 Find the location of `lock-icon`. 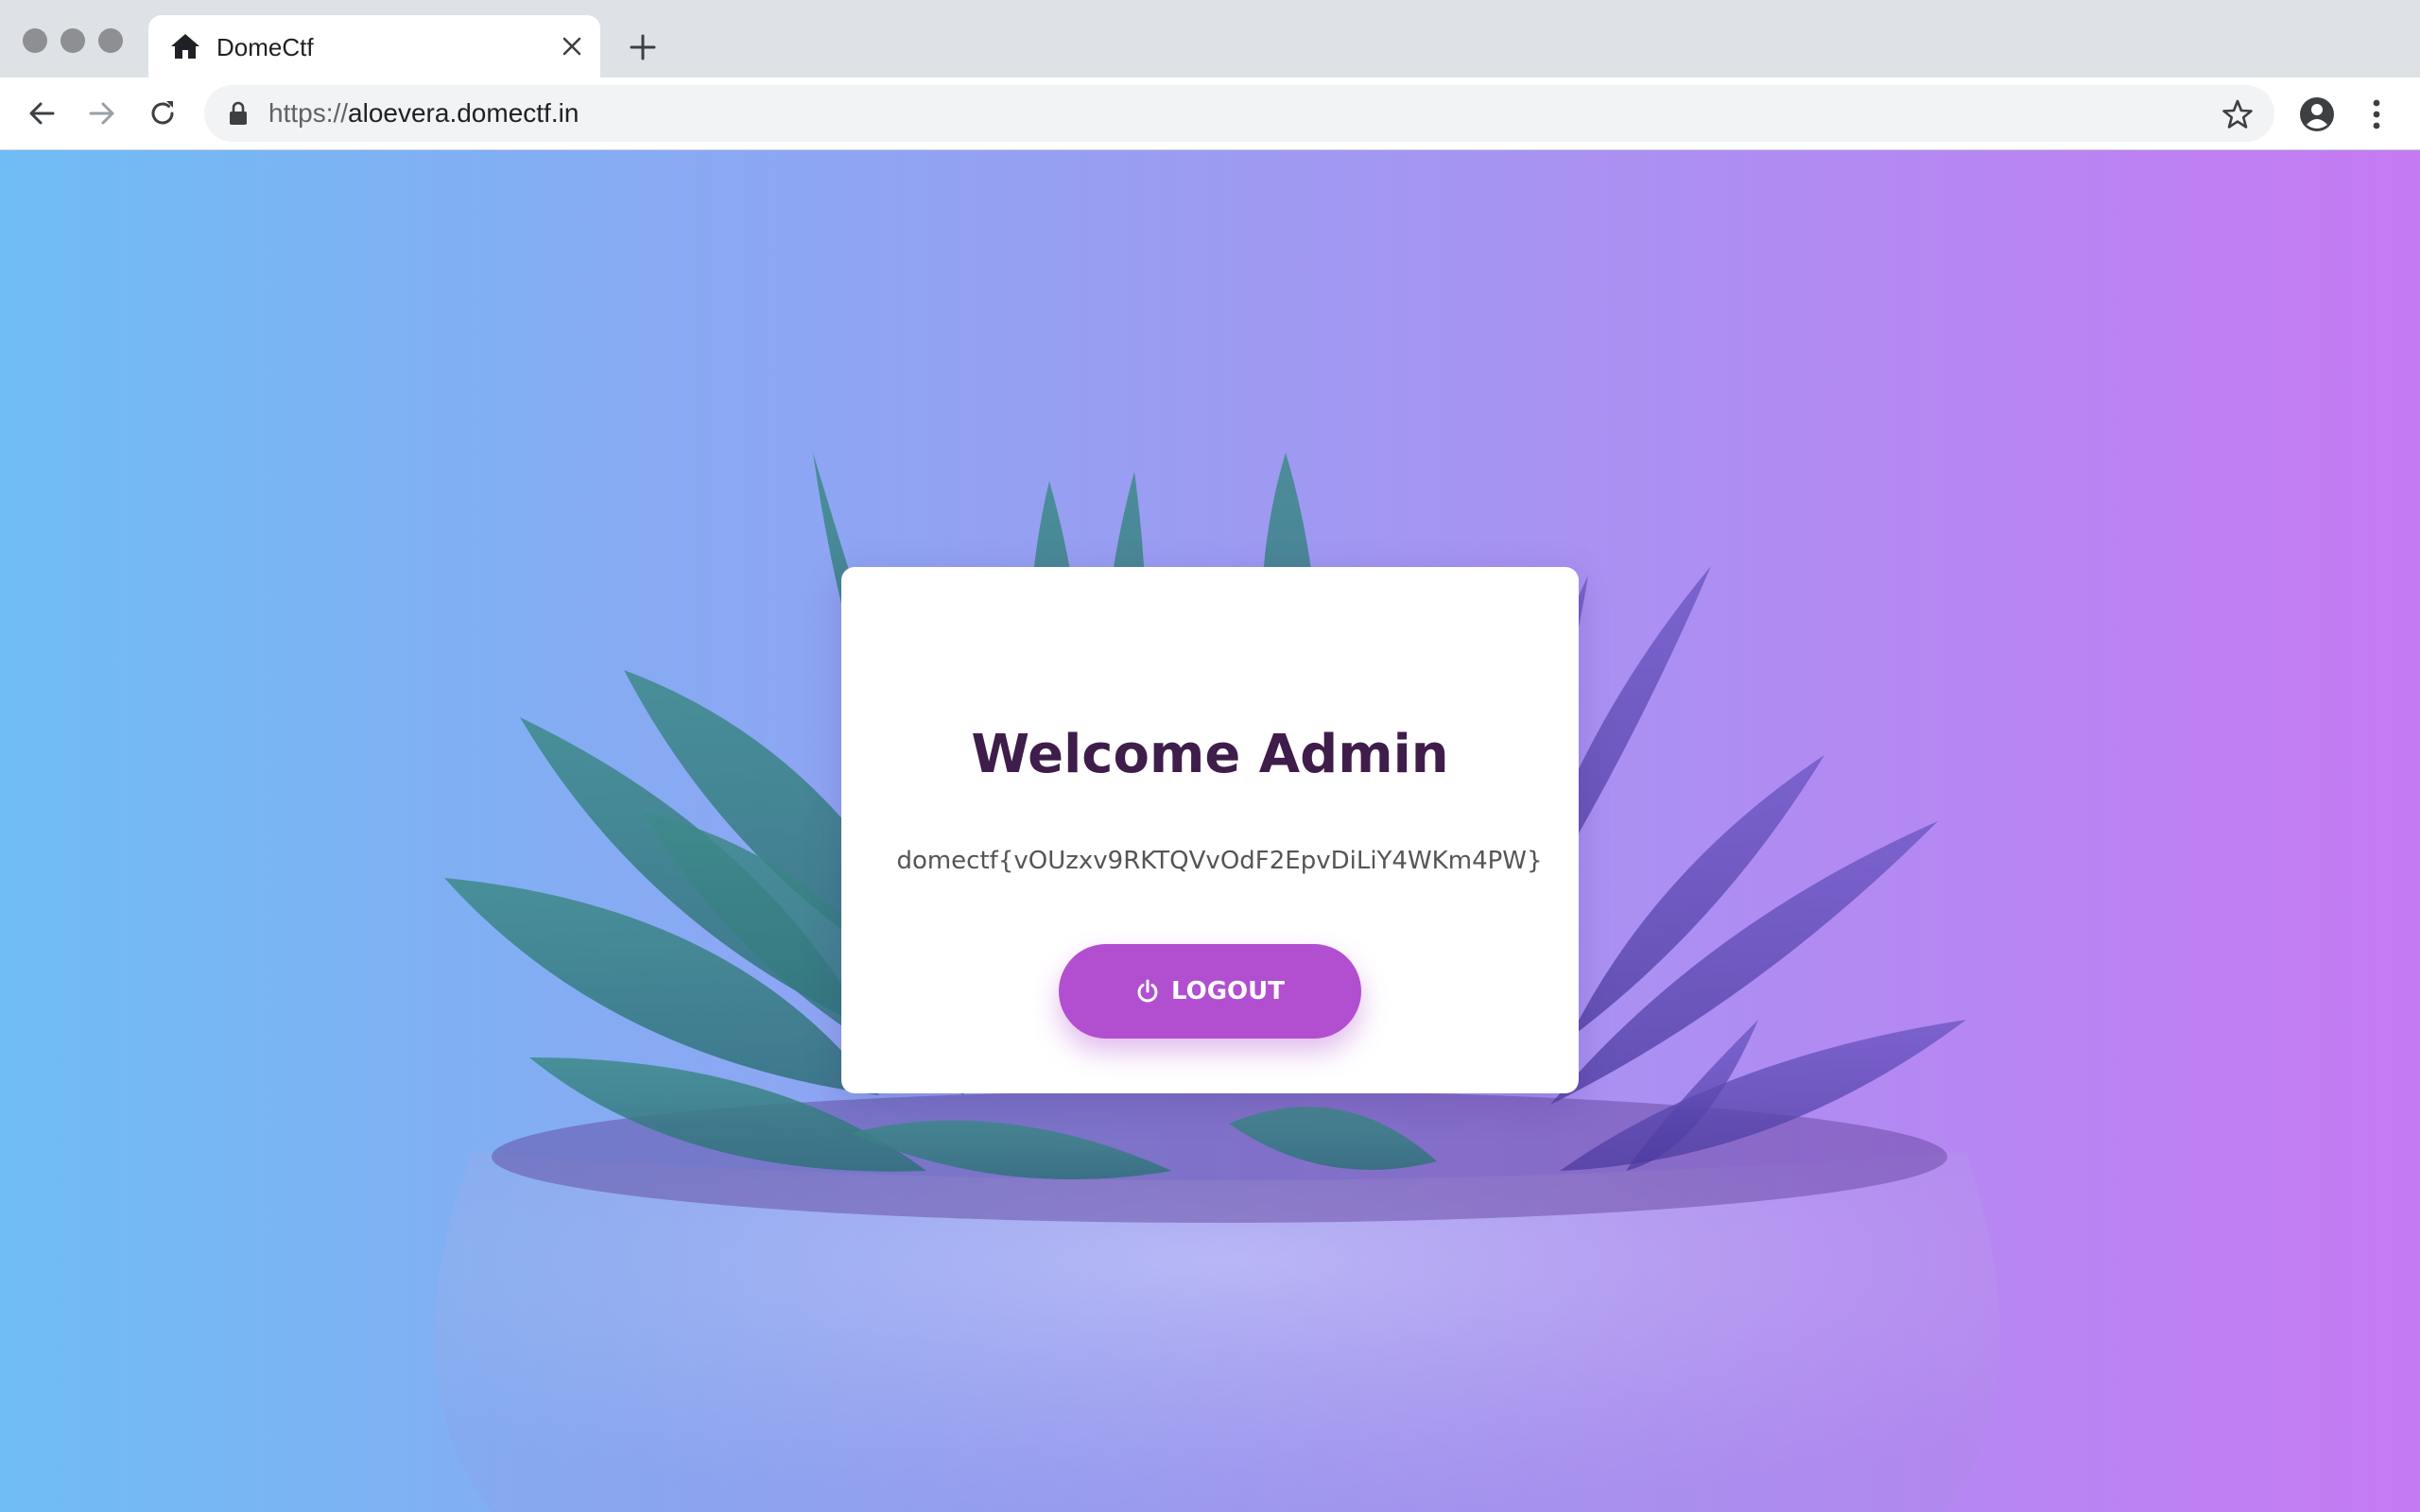

lock-icon is located at coordinates (238, 113).